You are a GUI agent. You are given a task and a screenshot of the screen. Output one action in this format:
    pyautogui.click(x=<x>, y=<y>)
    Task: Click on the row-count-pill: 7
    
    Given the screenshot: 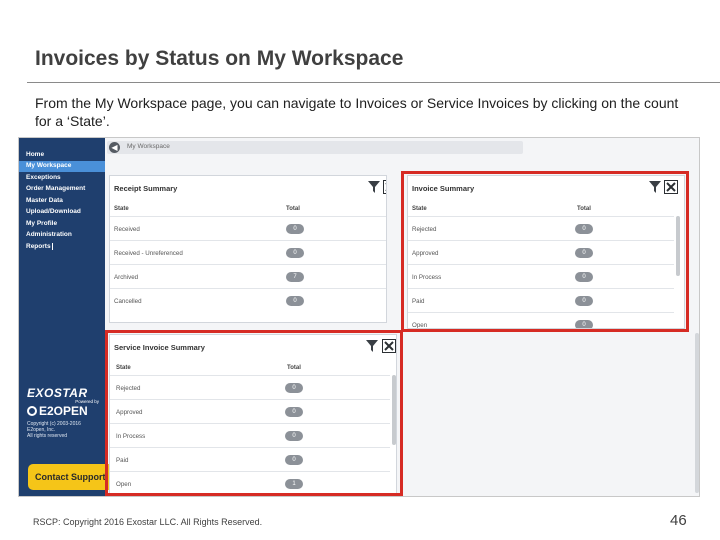 What is the action you would take?
    pyautogui.click(x=295, y=277)
    